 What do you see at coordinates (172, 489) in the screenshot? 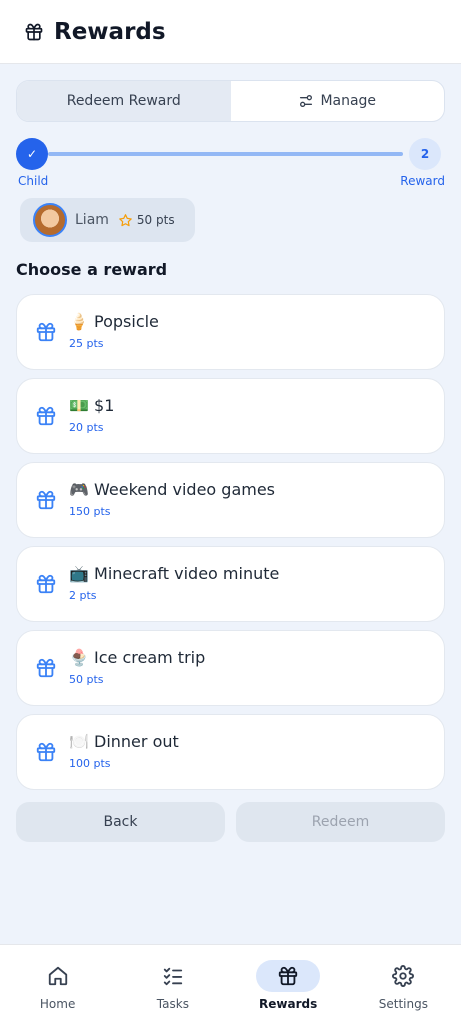
I see `reward-name: 🎮 Weekend video games` at bounding box center [172, 489].